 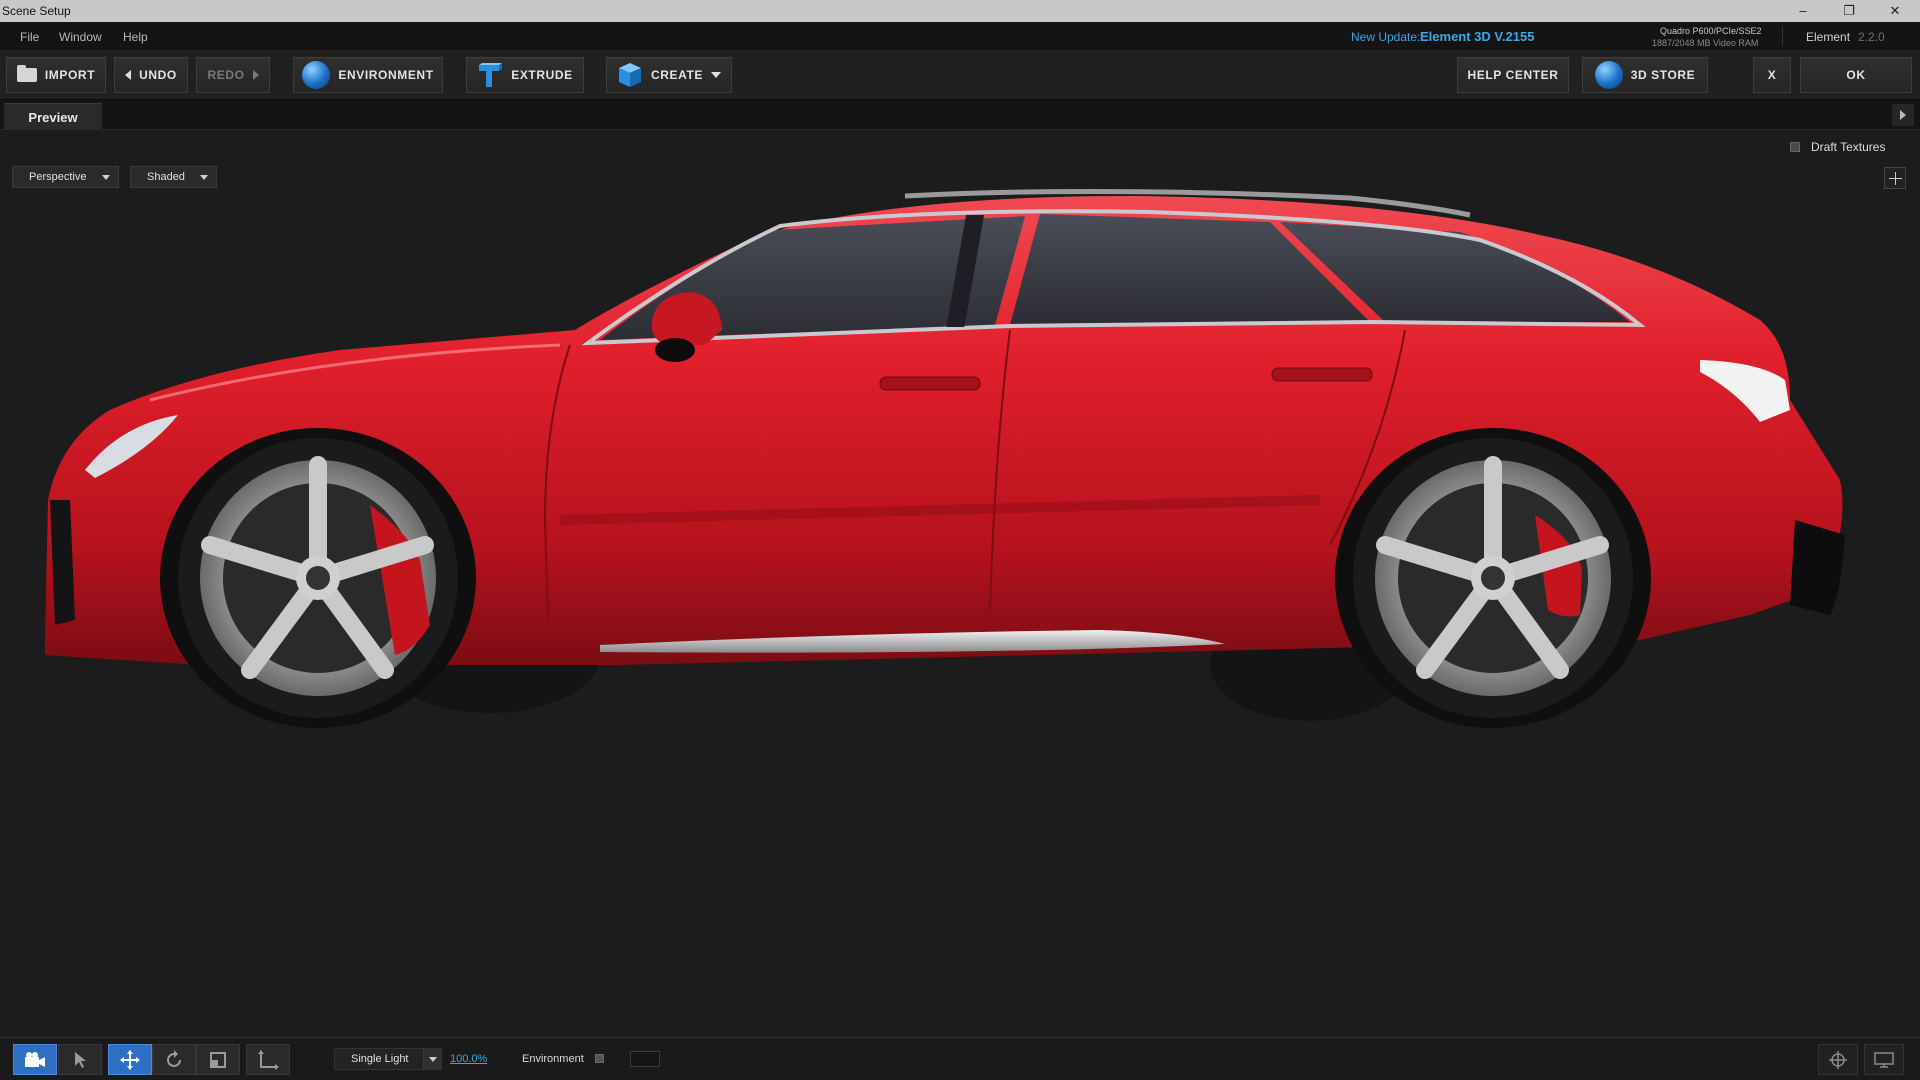 I want to click on minimize-button: –, so click(x=1803, y=11).